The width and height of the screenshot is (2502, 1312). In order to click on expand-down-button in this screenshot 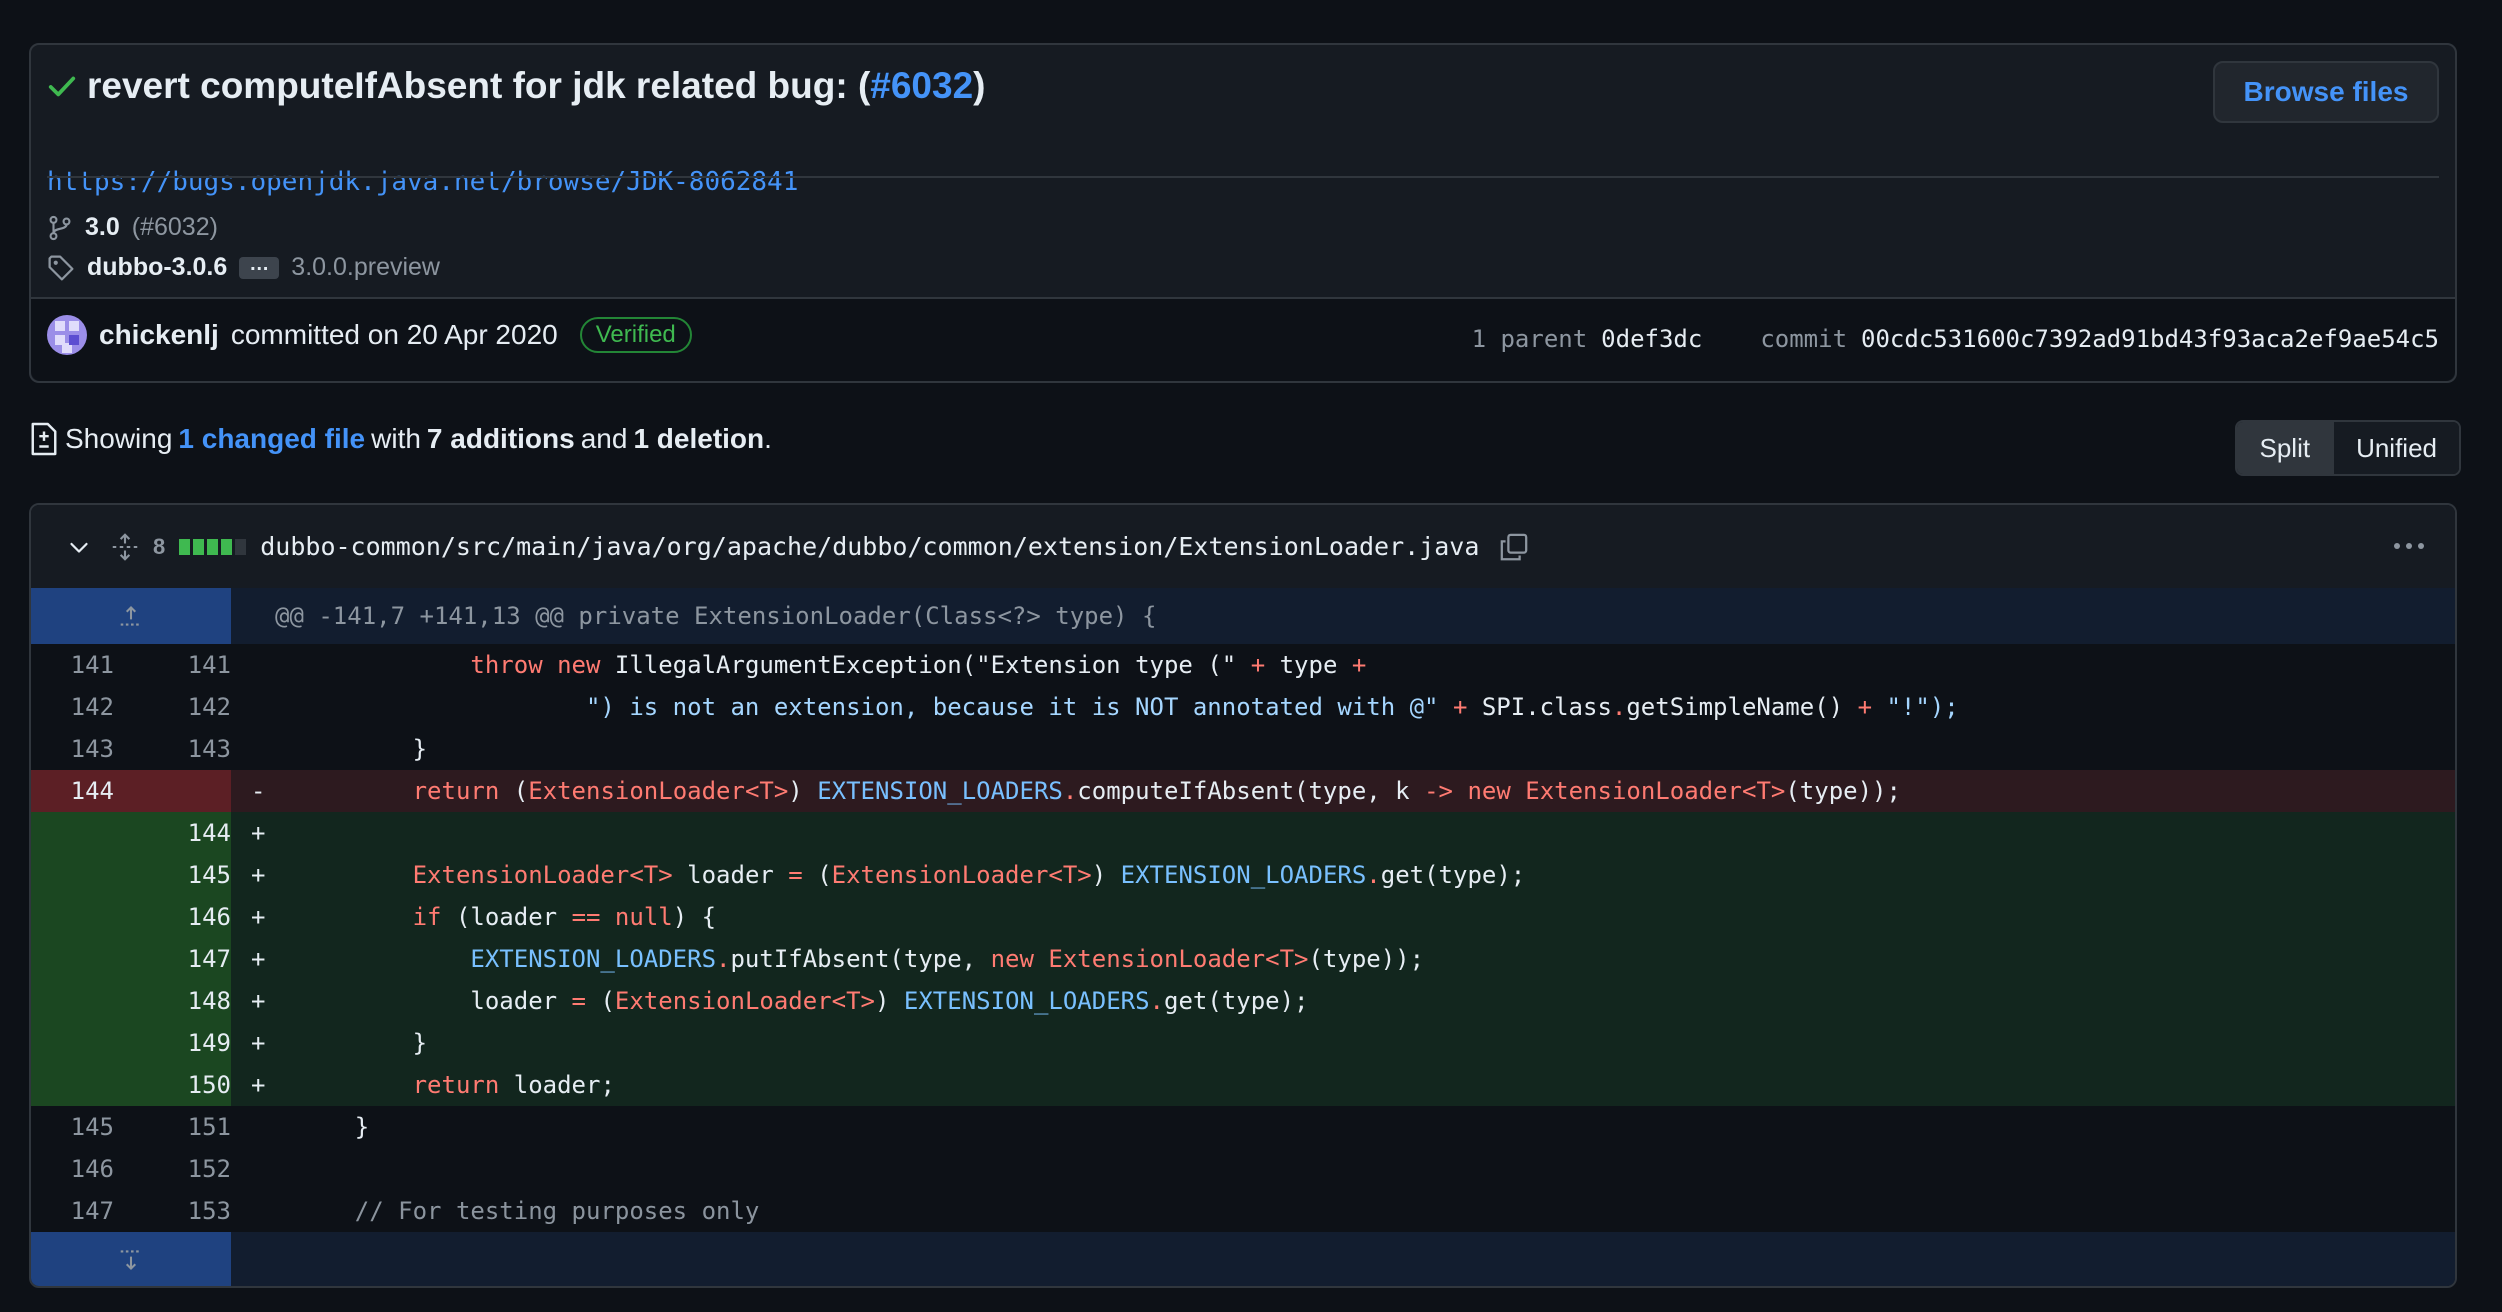, I will do `click(131, 1259)`.